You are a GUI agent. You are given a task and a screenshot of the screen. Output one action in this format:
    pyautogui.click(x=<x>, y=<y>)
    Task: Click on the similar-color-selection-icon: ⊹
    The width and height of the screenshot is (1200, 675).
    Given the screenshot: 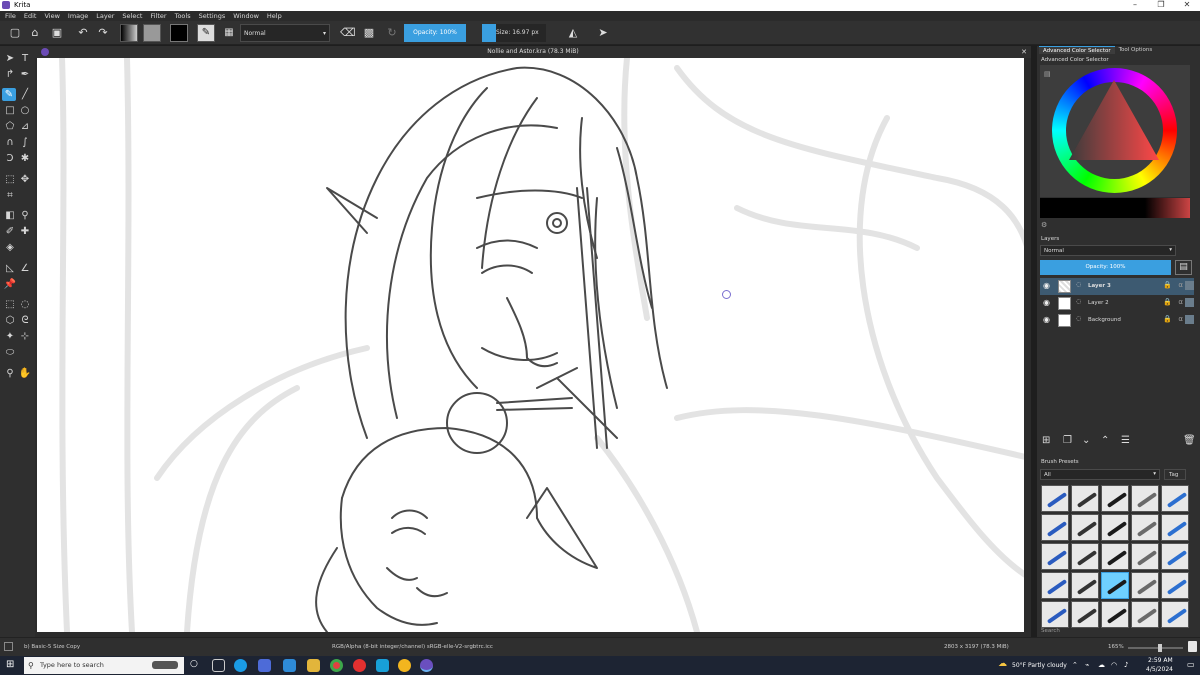 What is the action you would take?
    pyautogui.click(x=25, y=336)
    